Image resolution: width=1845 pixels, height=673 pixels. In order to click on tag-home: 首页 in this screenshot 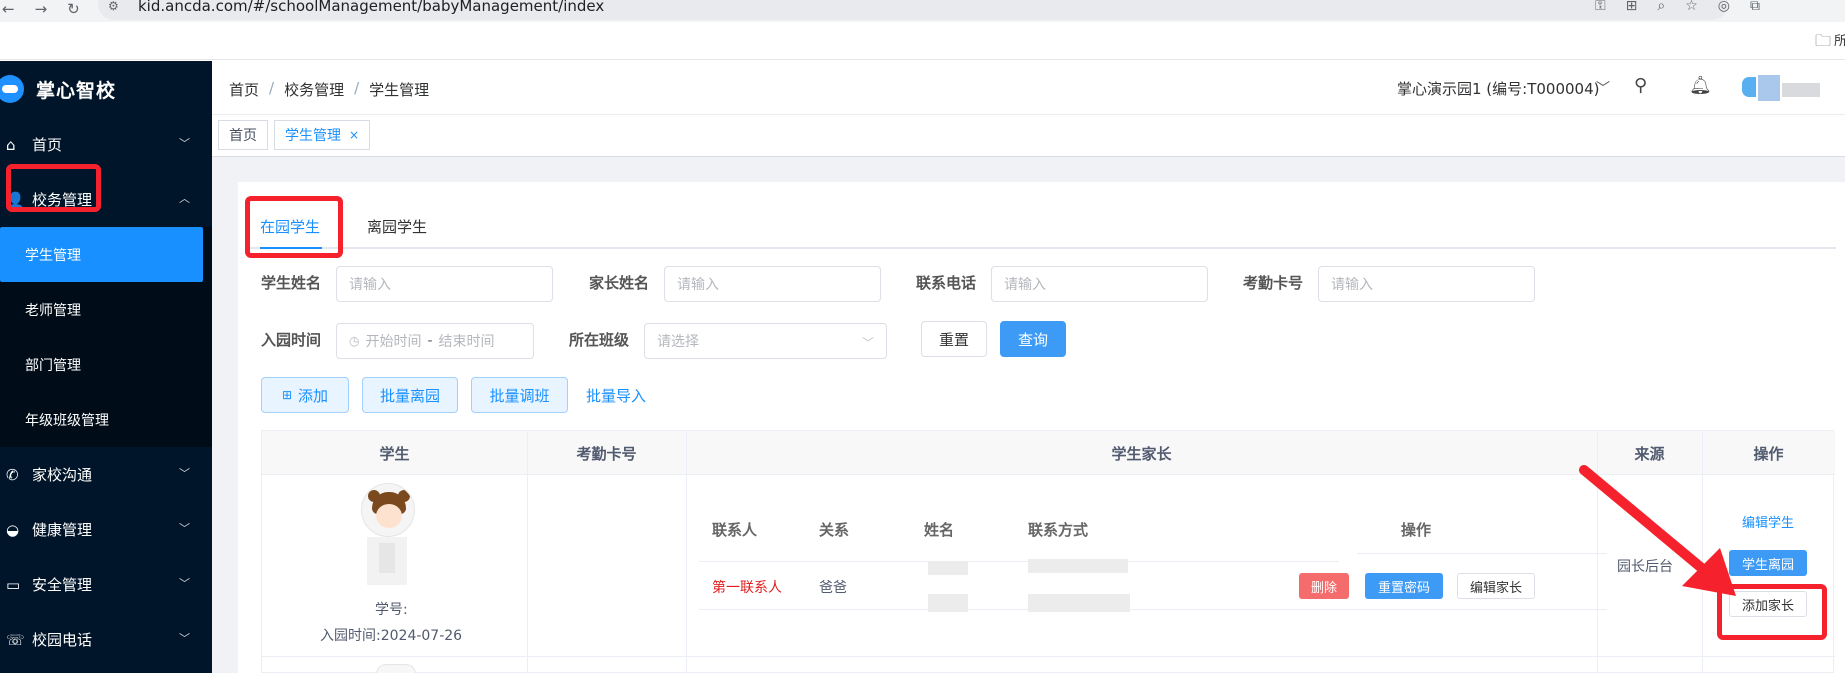, I will do `click(243, 135)`.